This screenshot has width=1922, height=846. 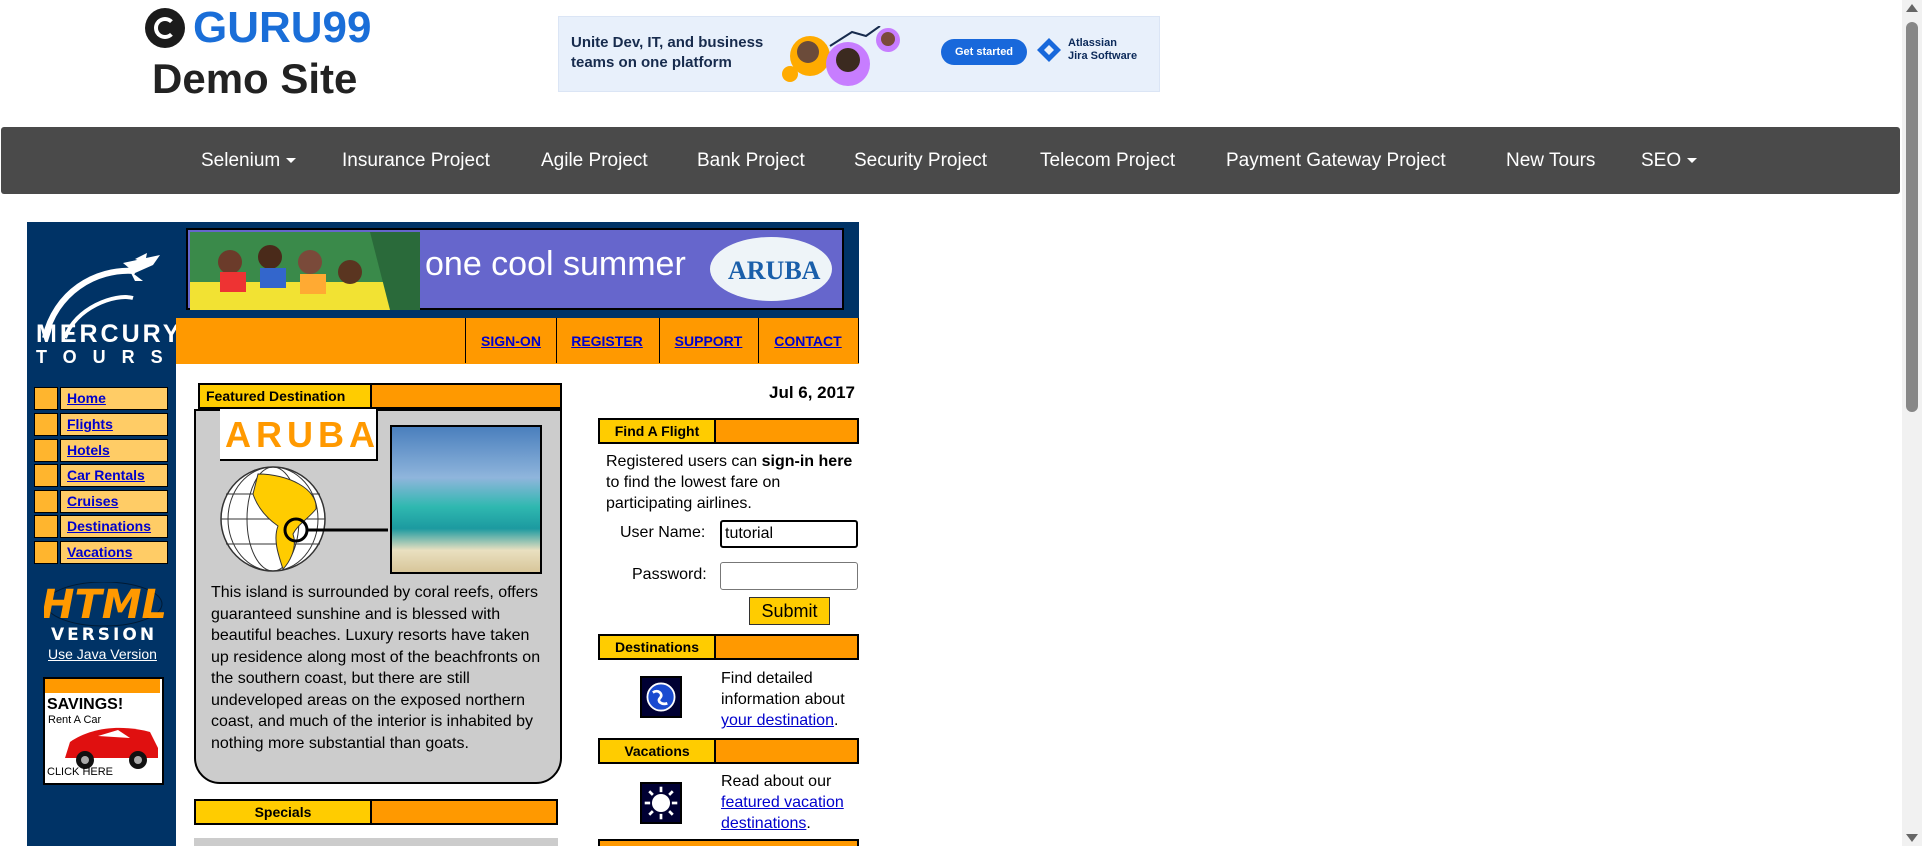 What do you see at coordinates (555, 264) in the screenshot?
I see `banner-slogan: one cool summer` at bounding box center [555, 264].